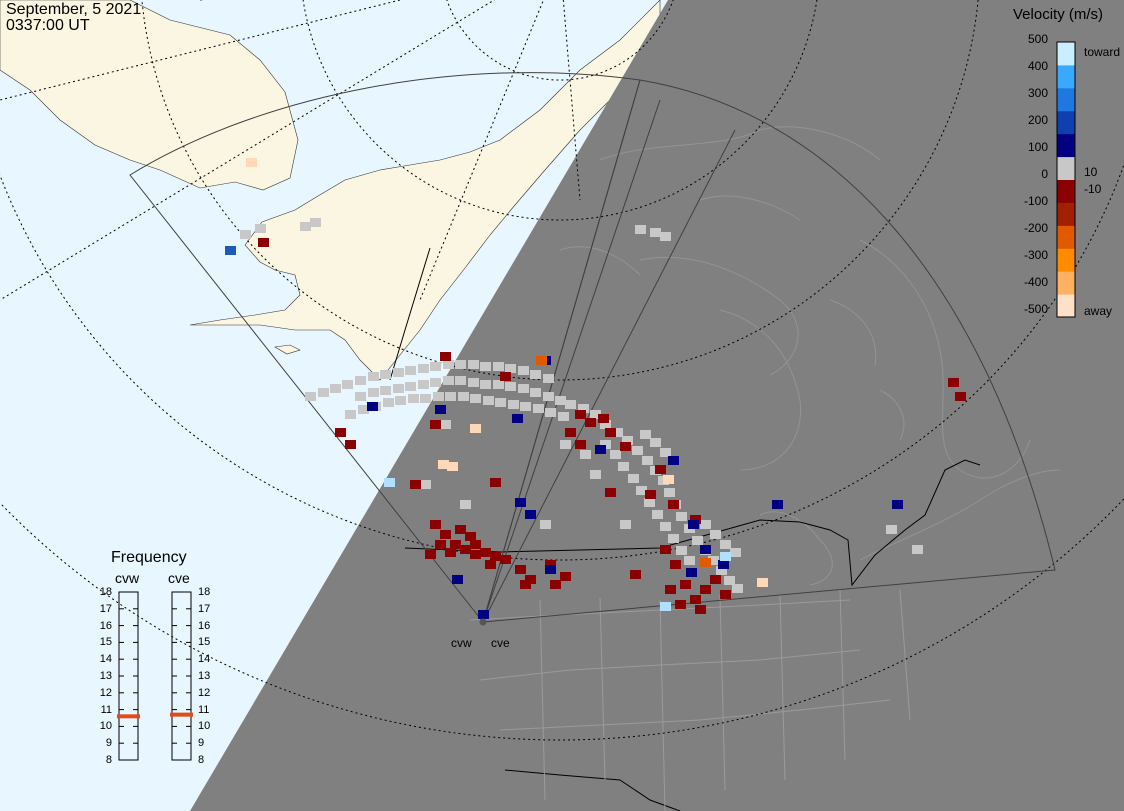 This screenshot has width=1124, height=811. What do you see at coordinates (48, 25) in the screenshot?
I see `time-label: 0337:00 UT` at bounding box center [48, 25].